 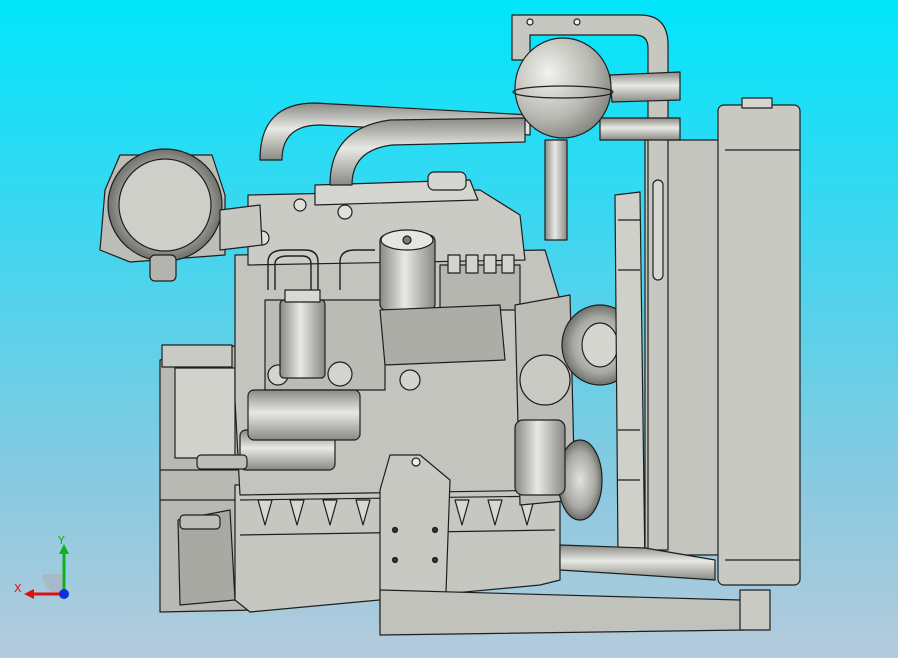 I want to click on fuel-filter, so click(x=407, y=270).